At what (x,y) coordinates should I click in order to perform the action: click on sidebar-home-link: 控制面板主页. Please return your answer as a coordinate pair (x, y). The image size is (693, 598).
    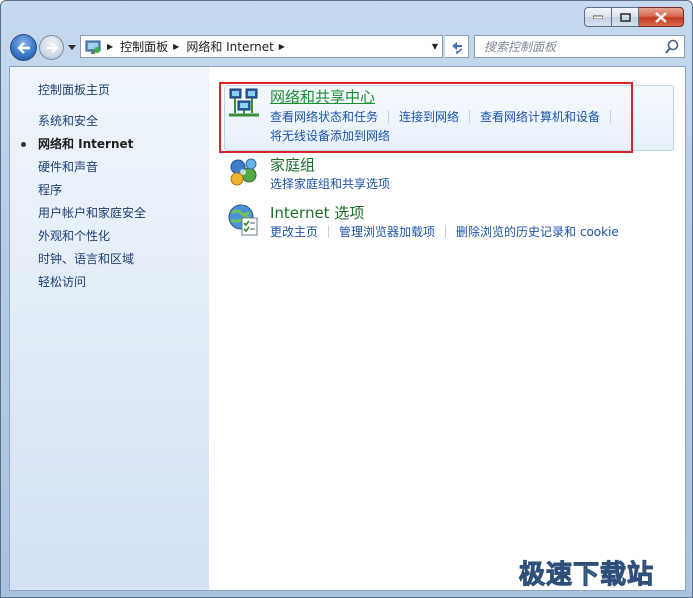
    Looking at the image, I should click on (74, 89).